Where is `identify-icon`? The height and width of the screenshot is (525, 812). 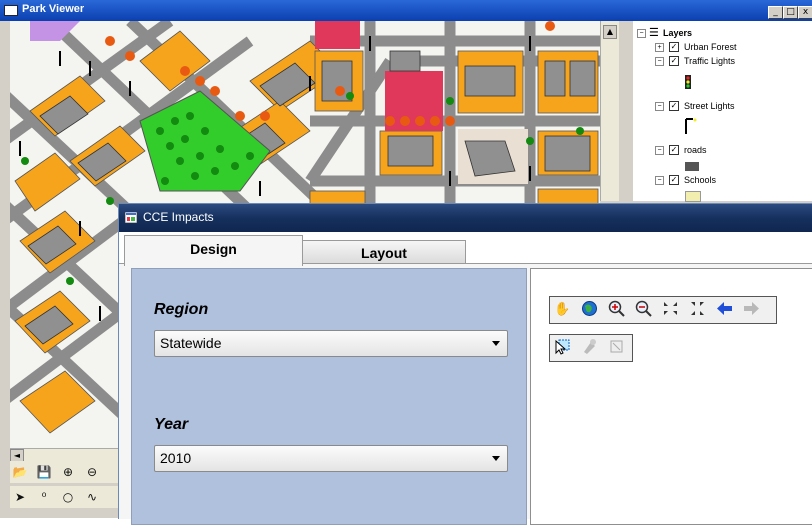 identify-icon is located at coordinates (589, 347).